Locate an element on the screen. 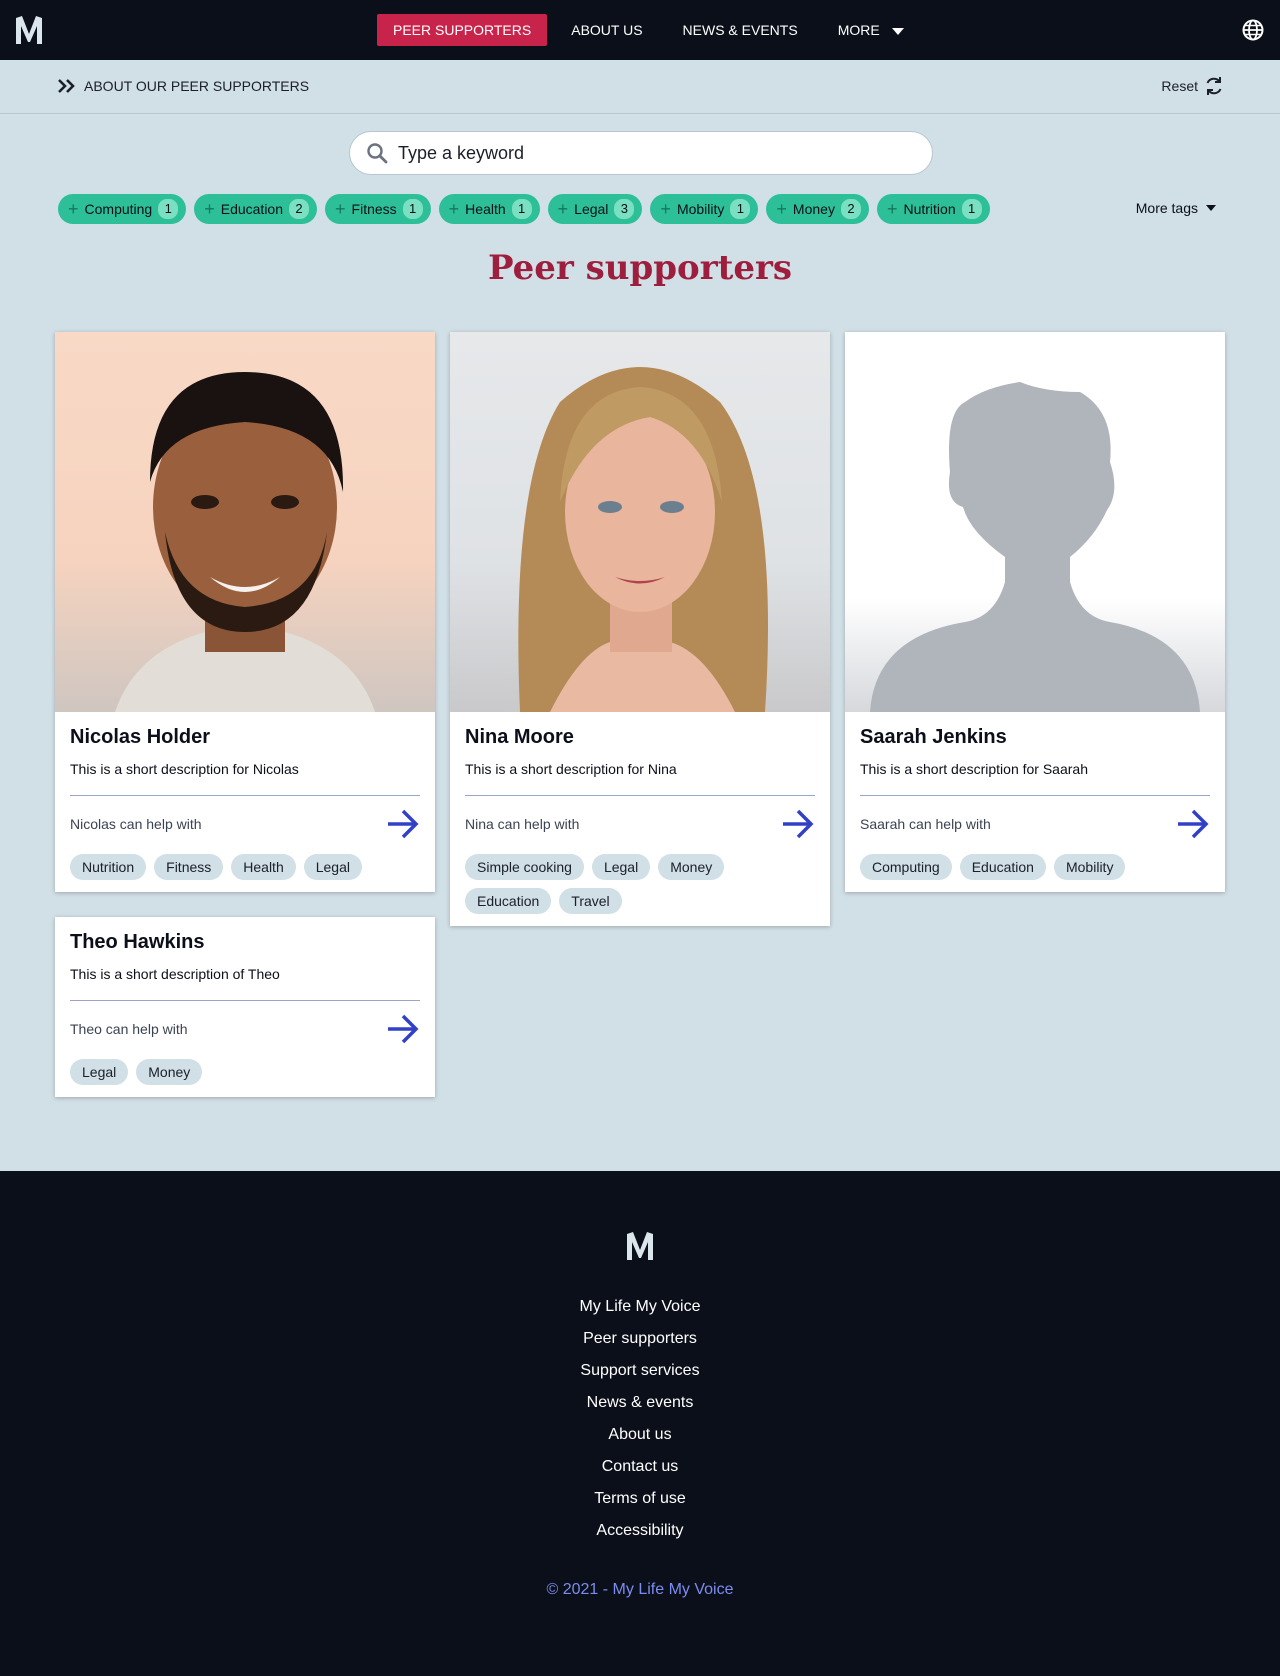 The width and height of the screenshot is (1280, 1676). help-label: Nina can help with is located at coordinates (522, 824).